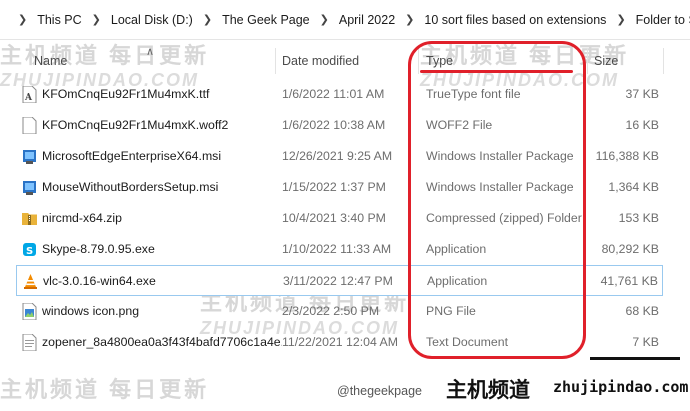 The width and height of the screenshot is (690, 411). Describe the element at coordinates (82, 218) in the screenshot. I see `file-name: nircmd-x64.zip` at that location.